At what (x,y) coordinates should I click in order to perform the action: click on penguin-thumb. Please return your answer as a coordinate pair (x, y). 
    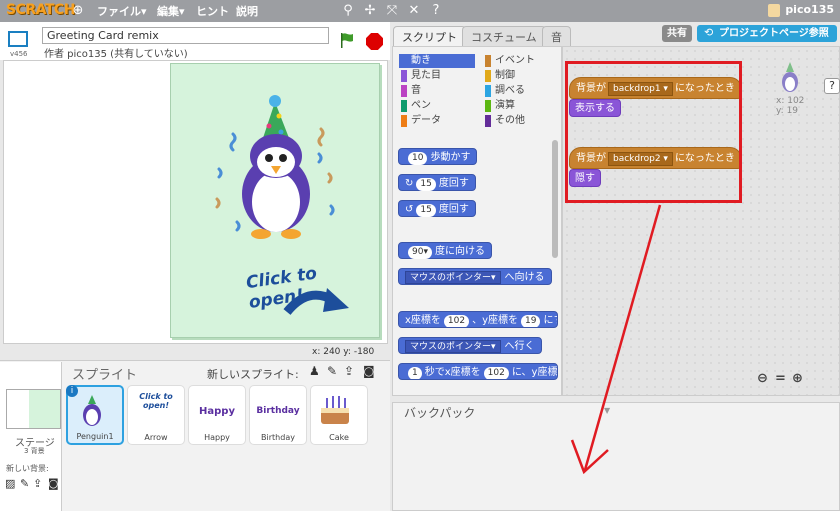
    Looking at the image, I should click on (92, 410).